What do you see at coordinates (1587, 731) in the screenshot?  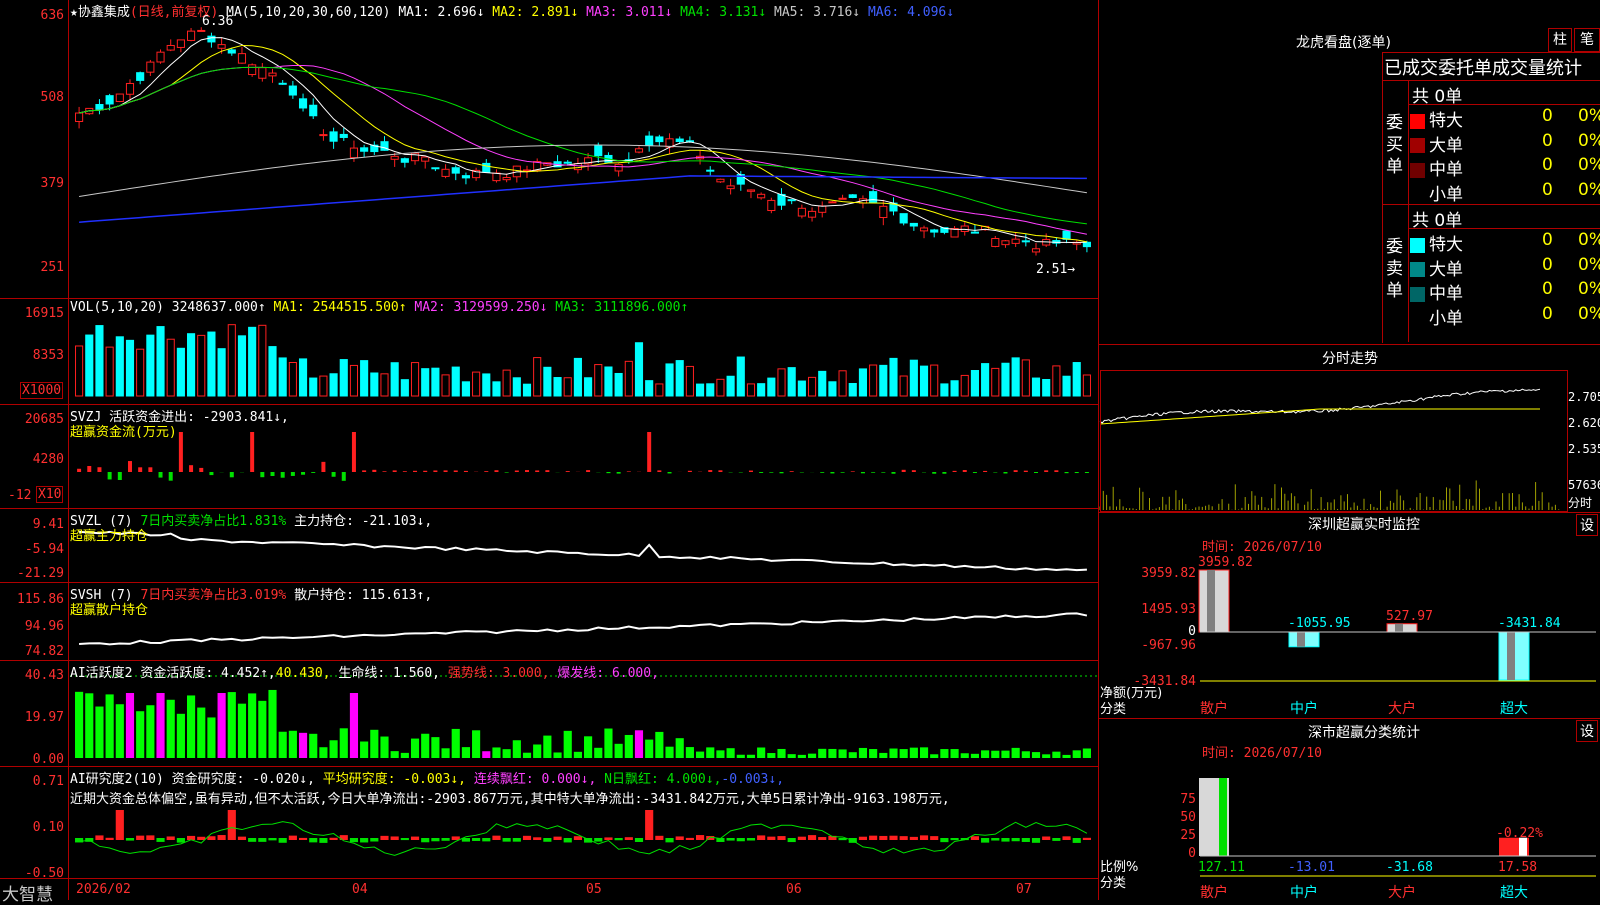 I see `ss-settings-button: 设` at bounding box center [1587, 731].